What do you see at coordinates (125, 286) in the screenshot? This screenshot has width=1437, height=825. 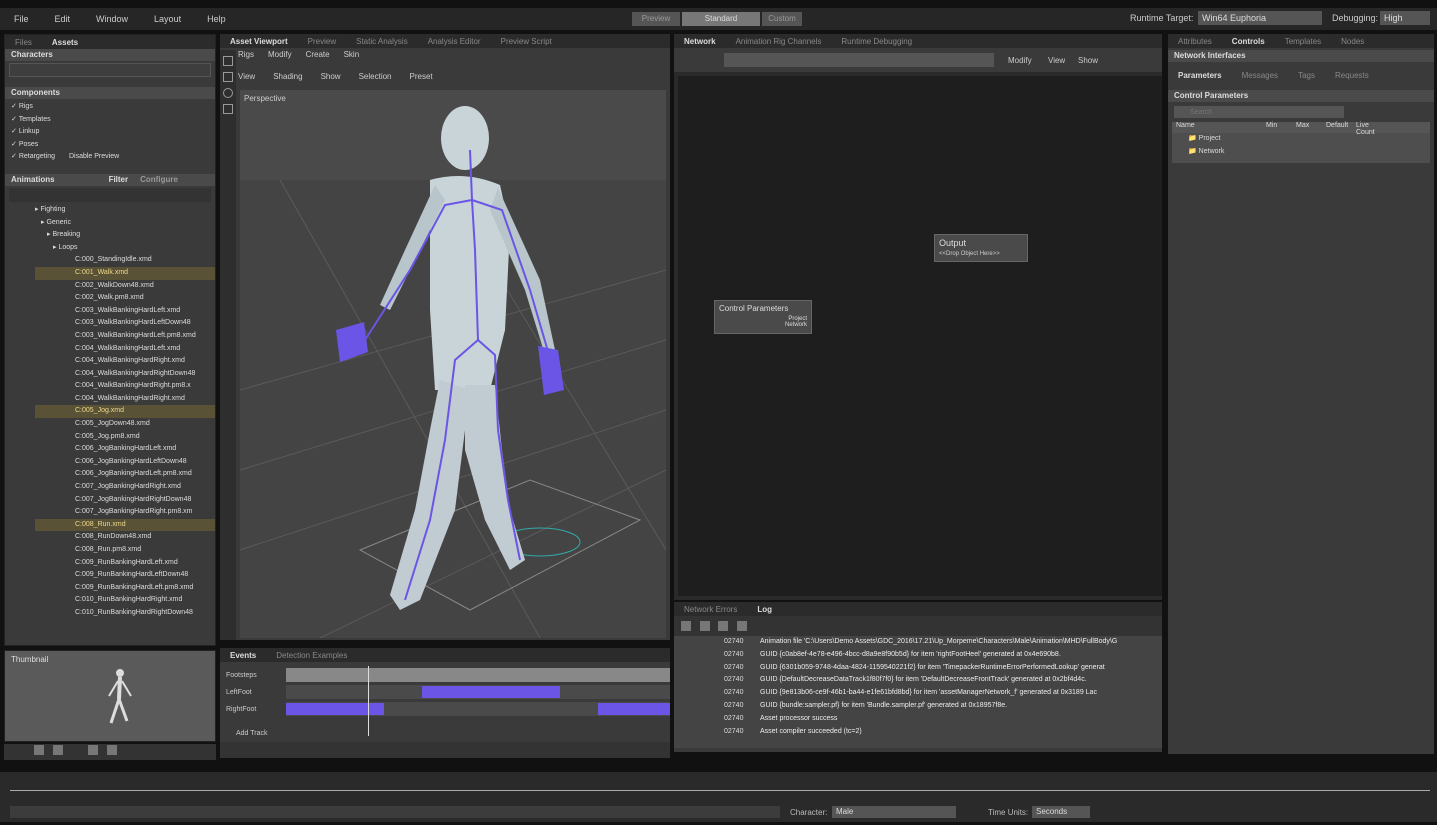 I see `animation-file: C:002_WalkDown48.xmd` at bounding box center [125, 286].